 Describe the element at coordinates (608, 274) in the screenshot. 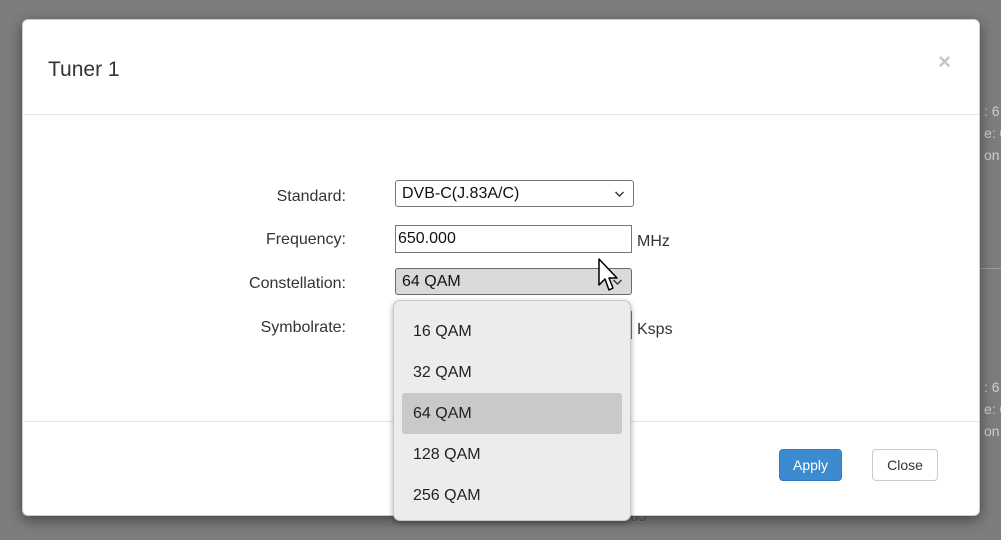

I see `mouse-pointer-icon` at that location.